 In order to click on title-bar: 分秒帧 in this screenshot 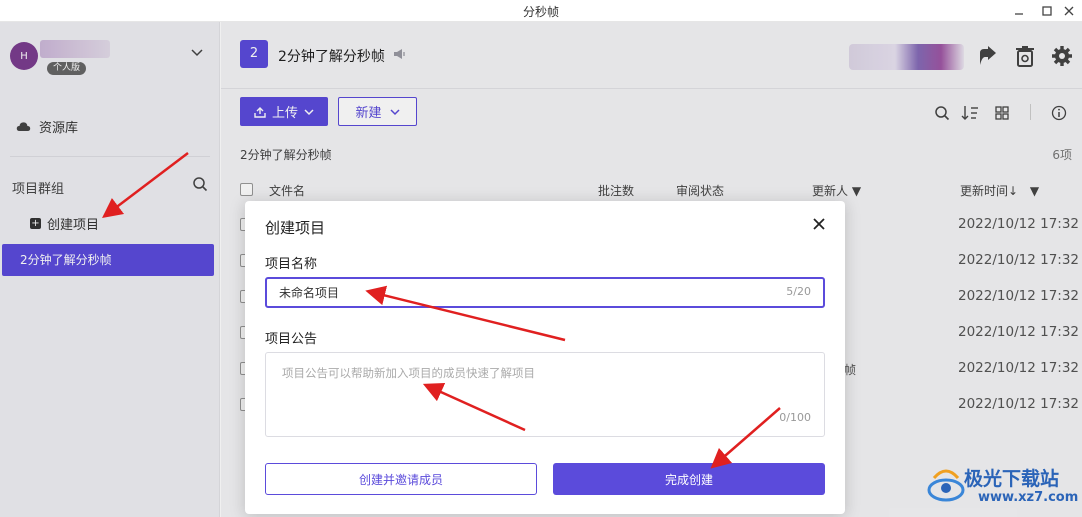, I will do `click(541, 11)`.